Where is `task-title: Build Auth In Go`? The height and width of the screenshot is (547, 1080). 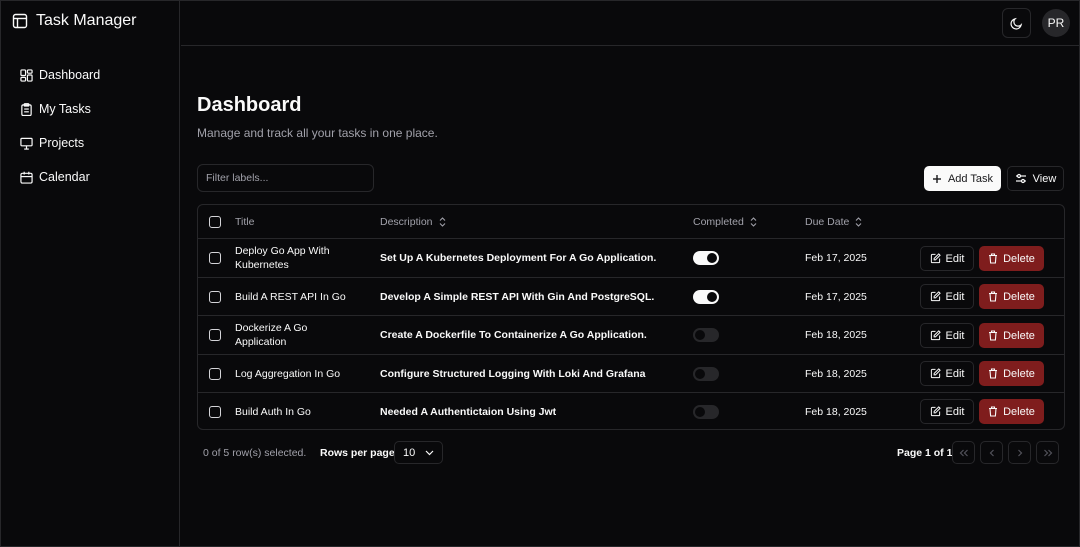
task-title: Build Auth In Go is located at coordinates (273, 411).